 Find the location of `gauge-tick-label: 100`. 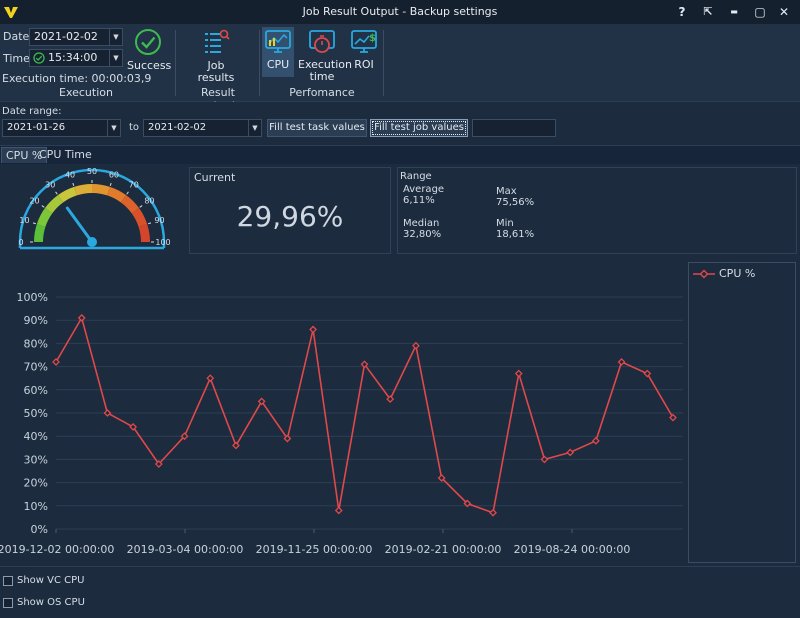

gauge-tick-label: 100 is located at coordinates (162, 242).